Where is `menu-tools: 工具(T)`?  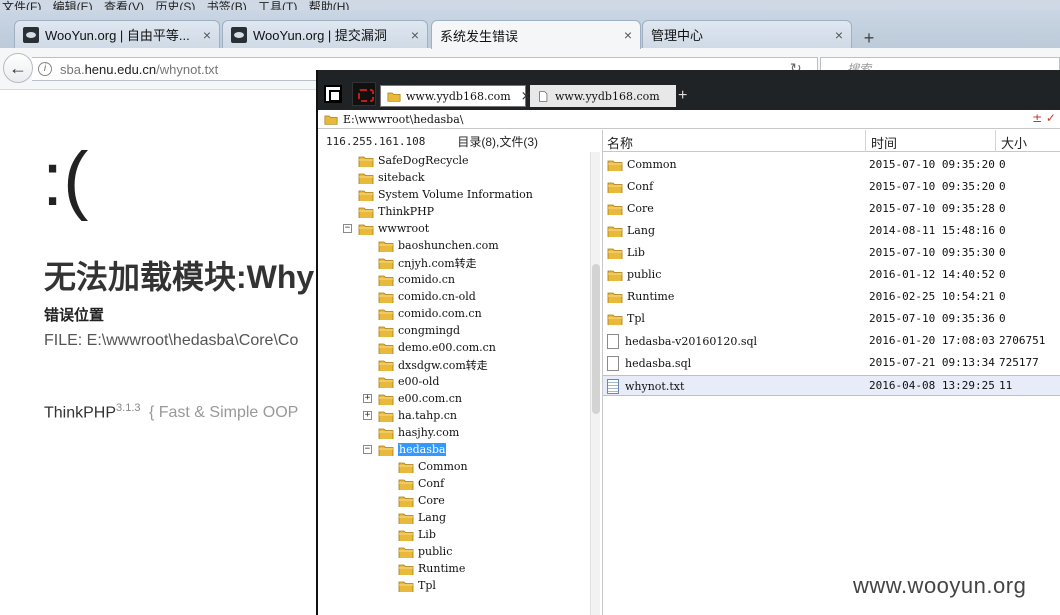
menu-tools: 工具(T) is located at coordinates (279, 5).